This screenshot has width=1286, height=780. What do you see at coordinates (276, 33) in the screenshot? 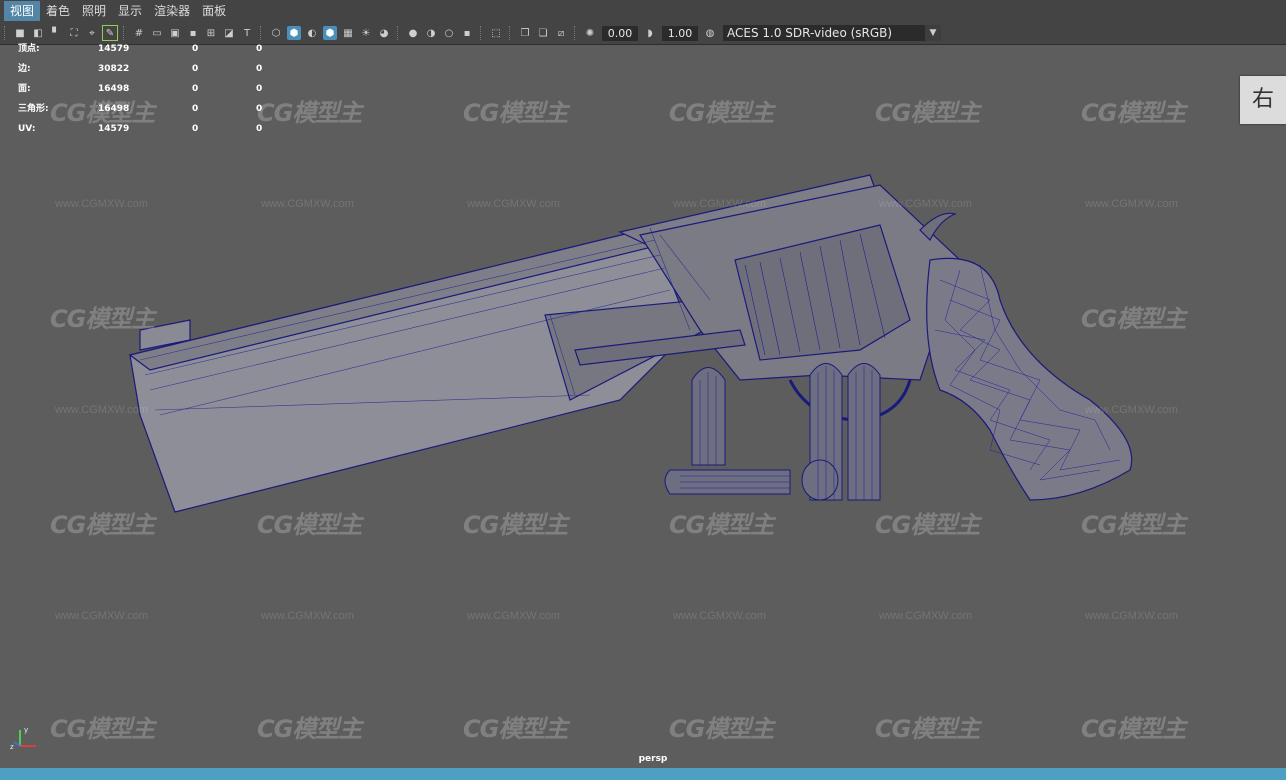
I see `wireframe-icon: ⬡` at bounding box center [276, 33].